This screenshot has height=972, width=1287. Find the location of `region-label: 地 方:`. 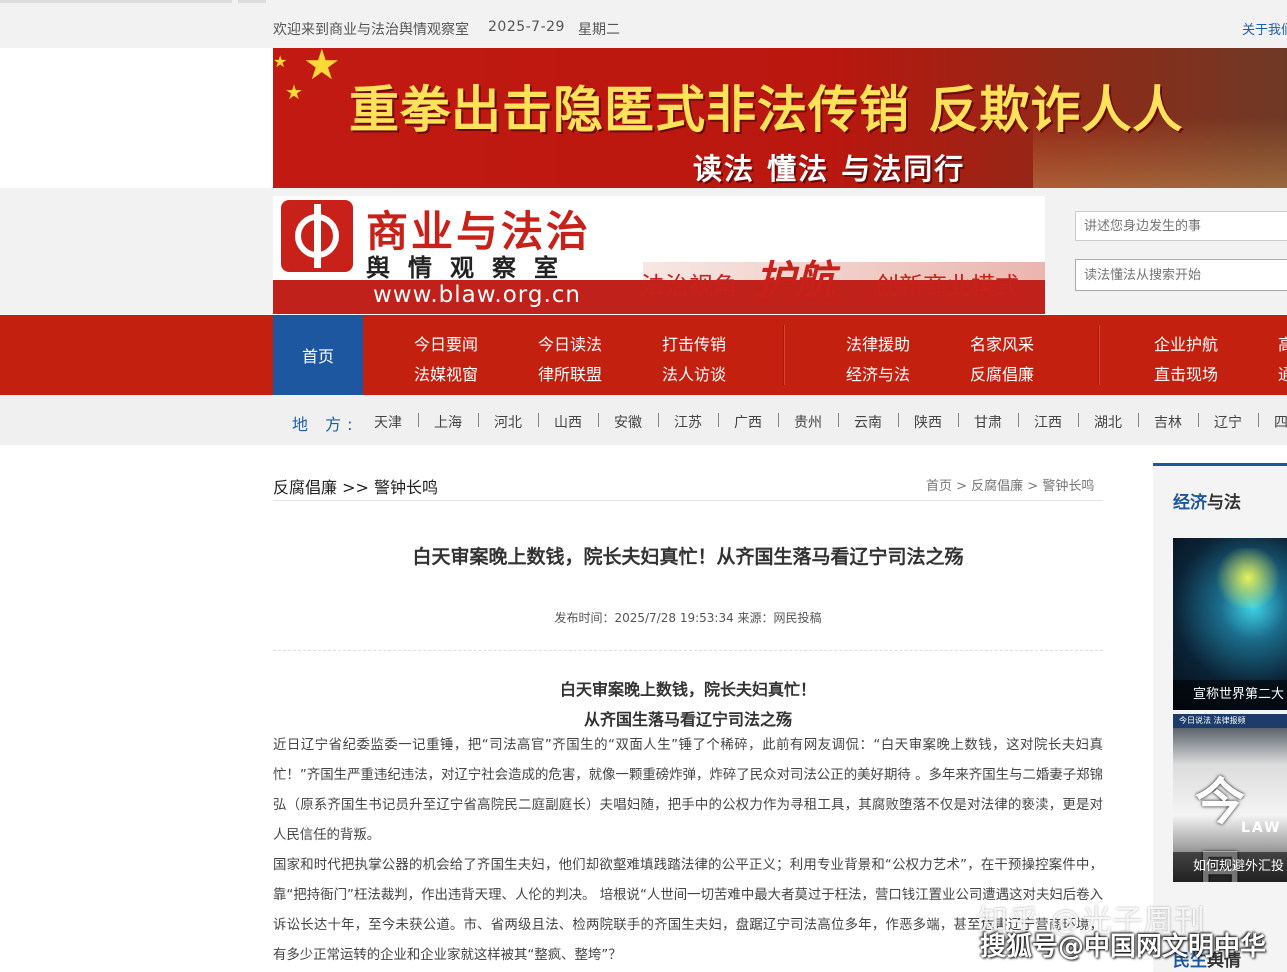

region-label: 地 方: is located at coordinates (325, 424).